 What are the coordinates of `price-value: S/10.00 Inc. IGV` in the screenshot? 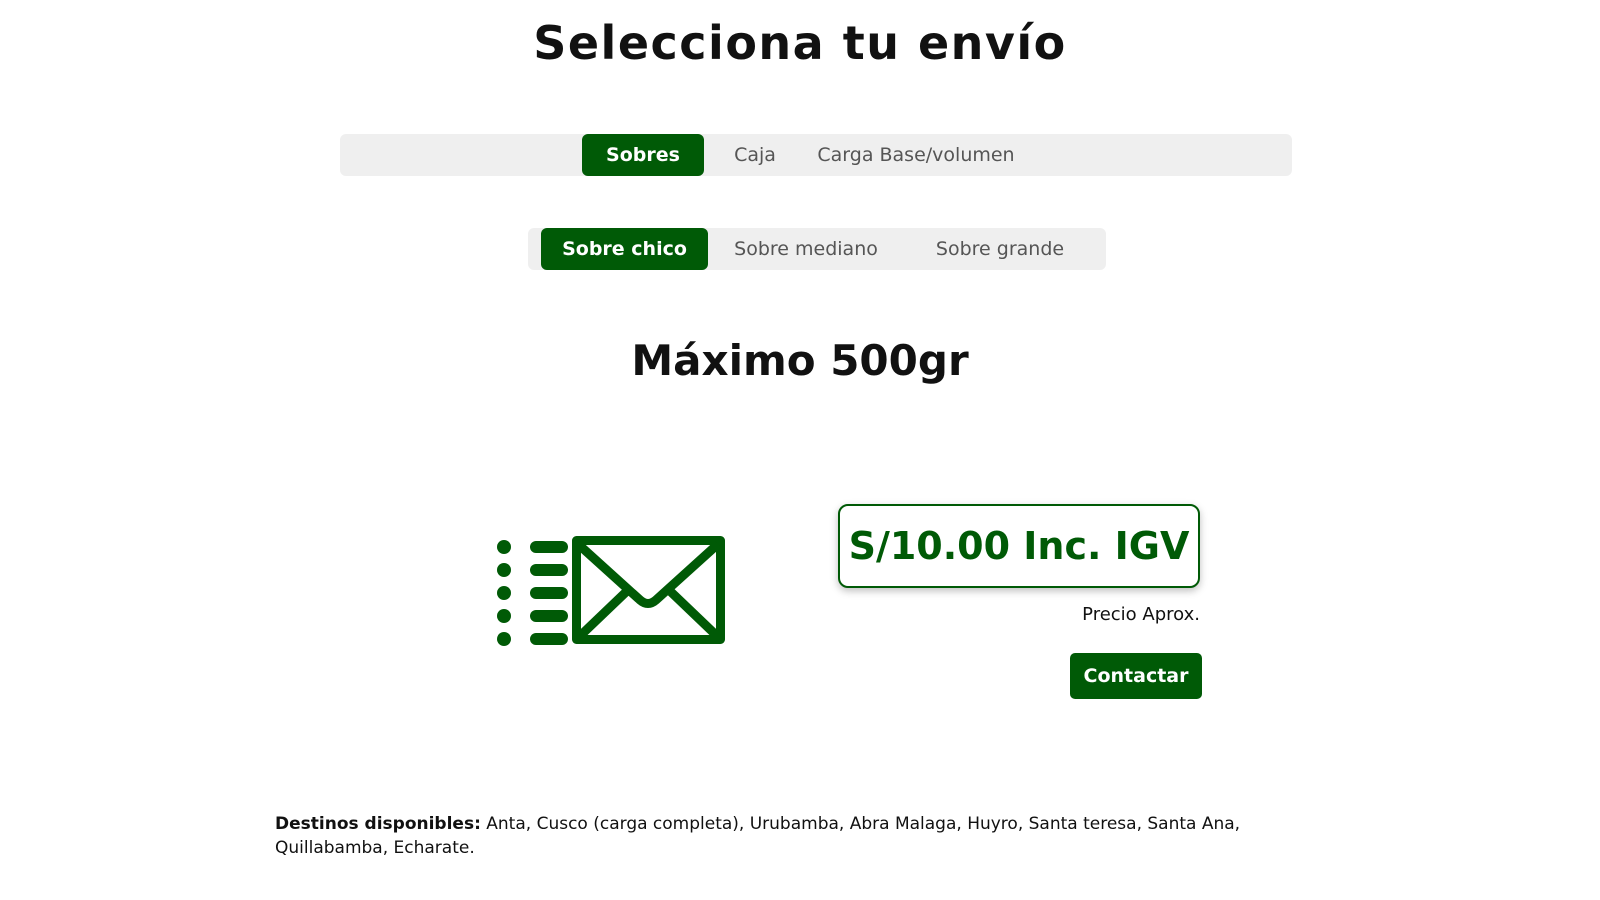 It's located at (1019, 546).